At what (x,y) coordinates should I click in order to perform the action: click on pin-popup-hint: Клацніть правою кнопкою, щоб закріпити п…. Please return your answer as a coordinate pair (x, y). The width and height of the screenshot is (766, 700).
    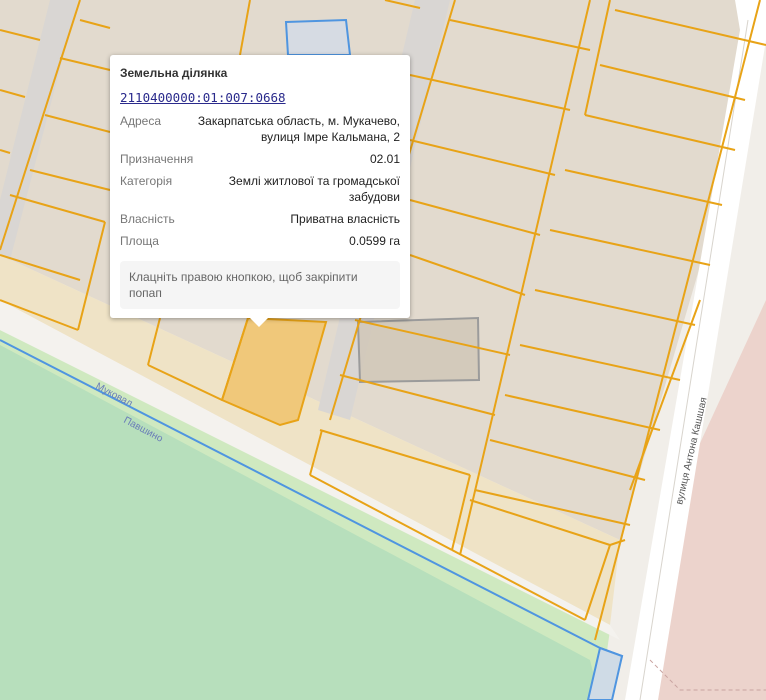
    Looking at the image, I should click on (260, 285).